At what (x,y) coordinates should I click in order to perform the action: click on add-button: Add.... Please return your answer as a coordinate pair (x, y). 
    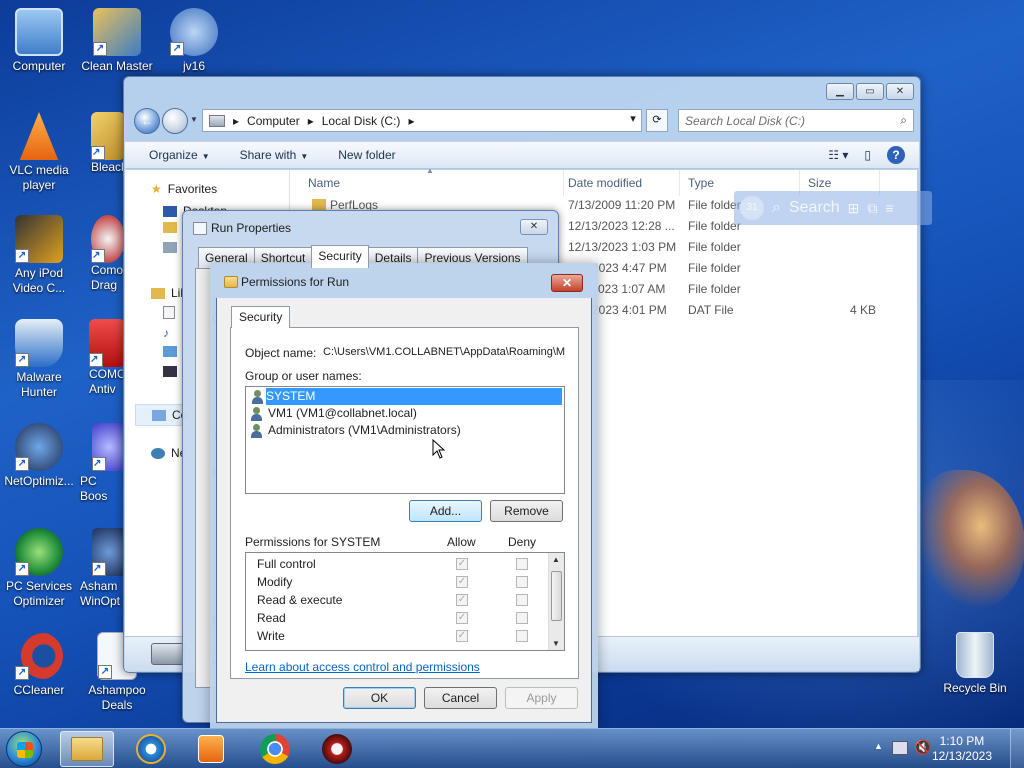
    Looking at the image, I should click on (445, 511).